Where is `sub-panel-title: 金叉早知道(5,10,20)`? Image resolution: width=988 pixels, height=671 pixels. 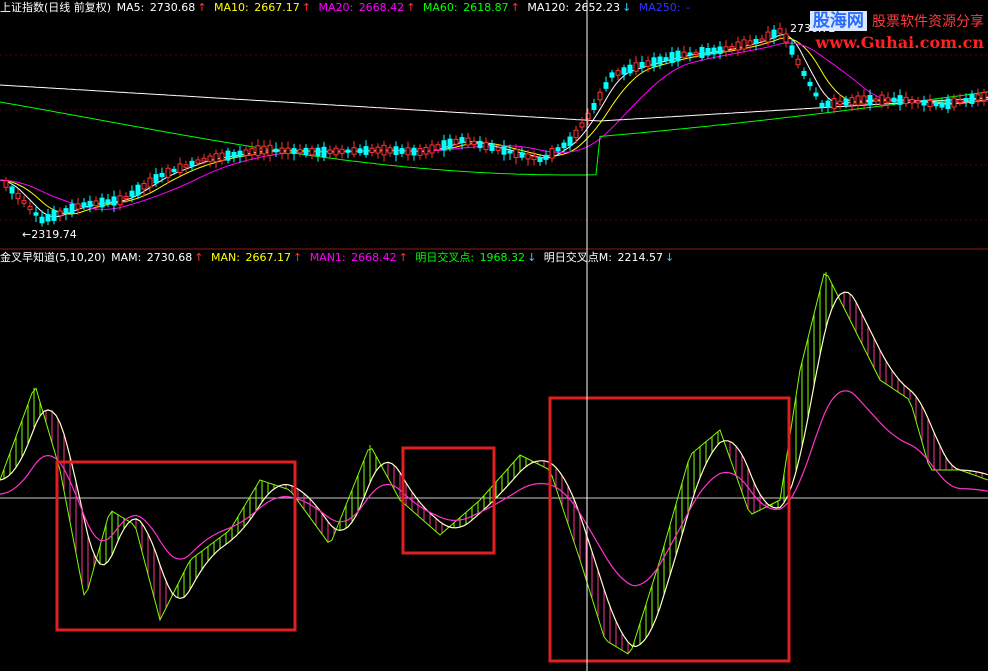
sub-panel-title: 金叉早知道(5,10,20) is located at coordinates (53, 257).